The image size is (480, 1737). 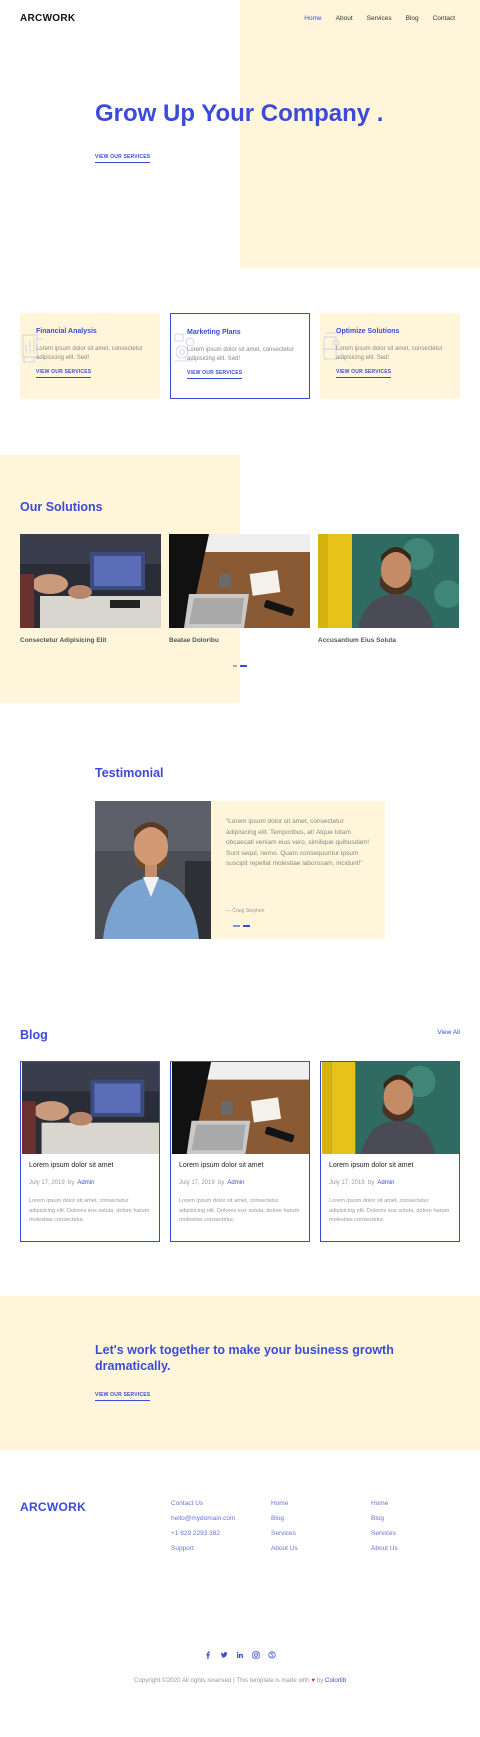 What do you see at coordinates (90, 1108) in the screenshot?
I see `blog-image-meeting` at bounding box center [90, 1108].